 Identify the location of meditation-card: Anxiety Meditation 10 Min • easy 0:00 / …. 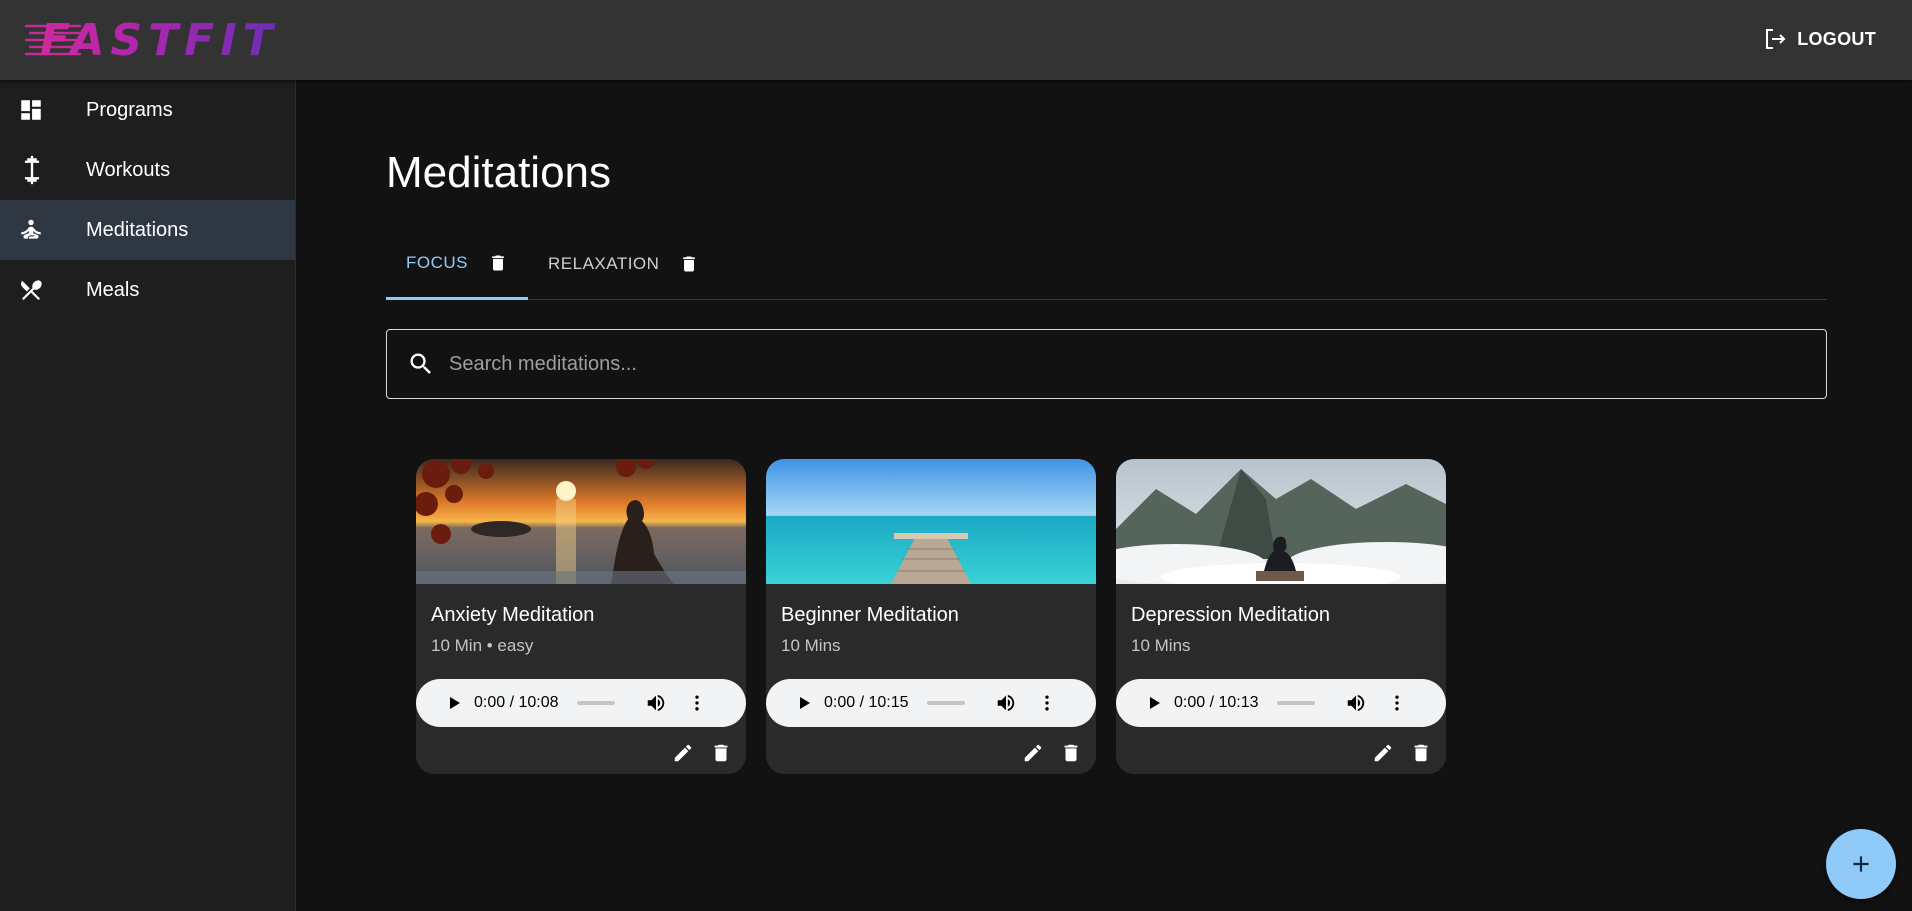
(581, 616).